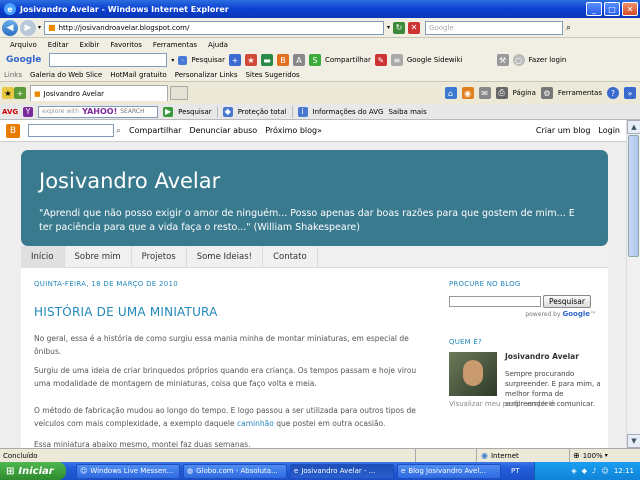  Describe the element at coordinates (208, 60) in the screenshot. I see `google-pesquisar-button: Pesquisar` at that location.